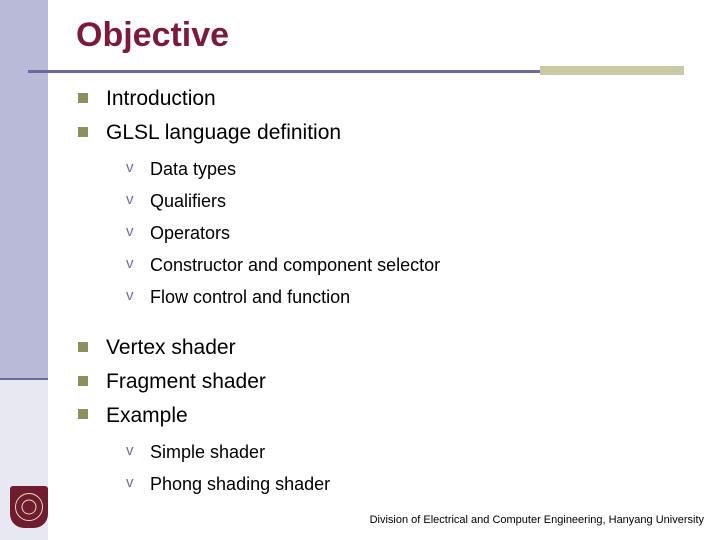  Describe the element at coordinates (250, 297) in the screenshot. I see `list-item-label: Flow control and function` at that location.